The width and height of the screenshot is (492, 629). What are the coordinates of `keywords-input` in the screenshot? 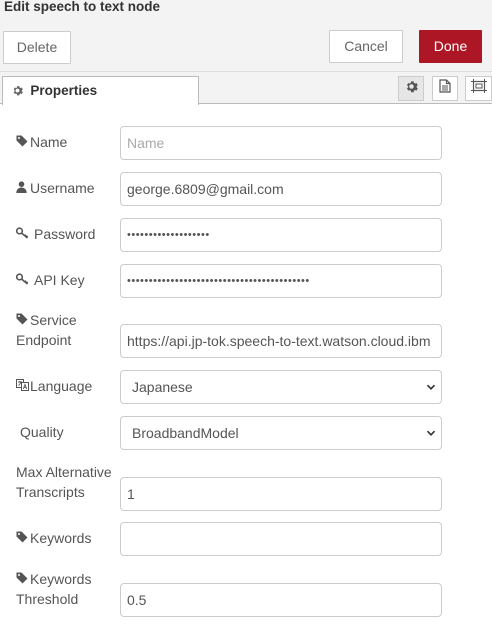 It's located at (281, 539).